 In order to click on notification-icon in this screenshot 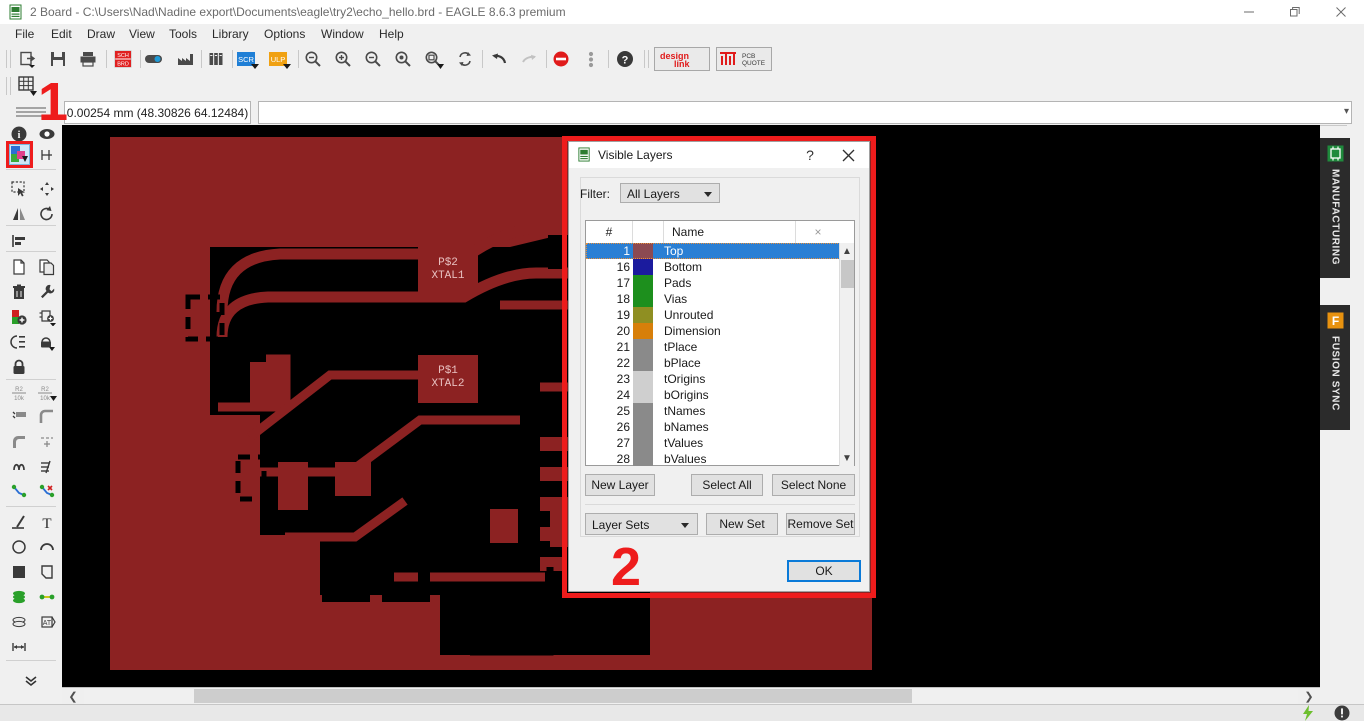, I will do `click(1342, 713)`.